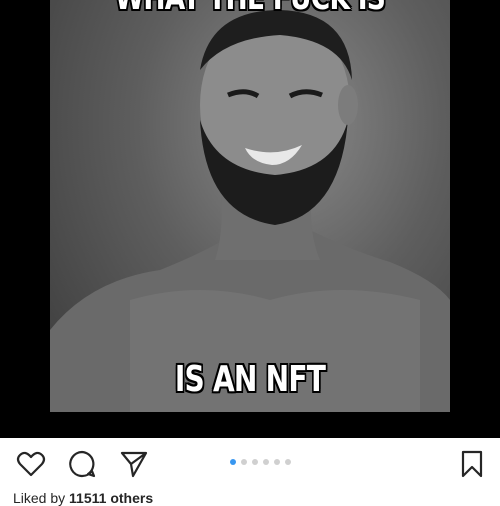  I want to click on likes-summary: Liked by 11511 others, so click(83, 498).